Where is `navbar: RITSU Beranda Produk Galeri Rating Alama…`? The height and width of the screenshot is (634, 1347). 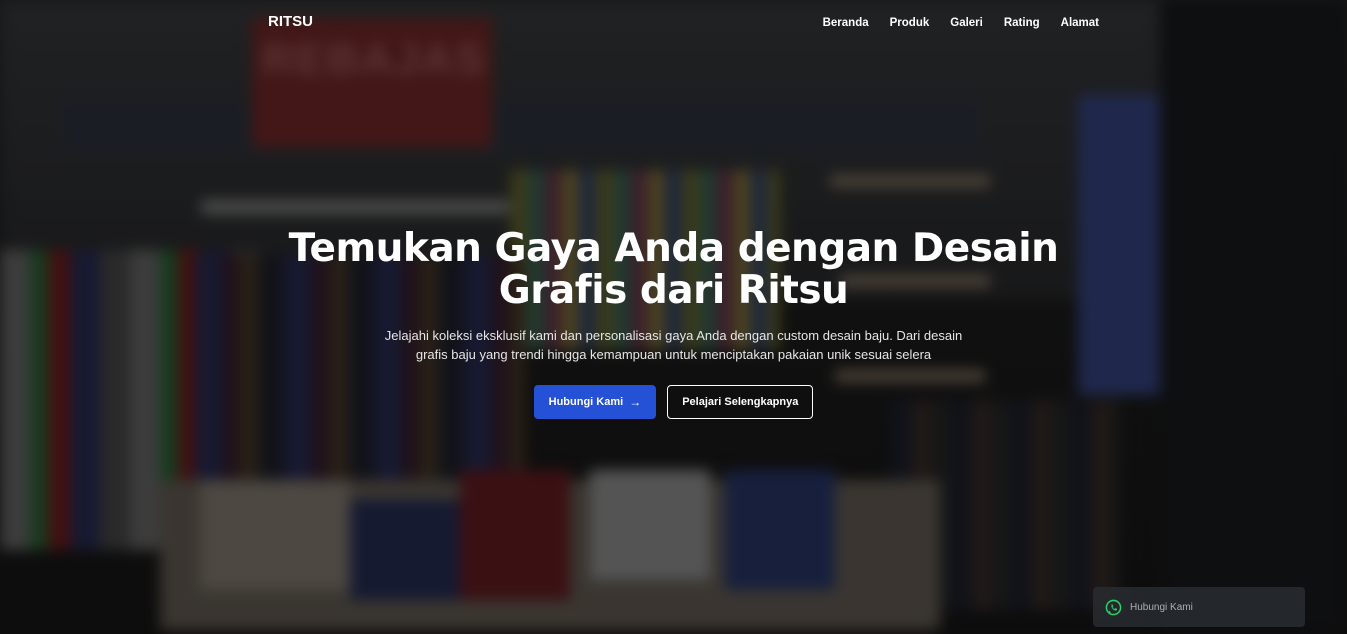
navbar: RITSU Beranda Produk Galeri Rating Alama… is located at coordinates (673, 21).